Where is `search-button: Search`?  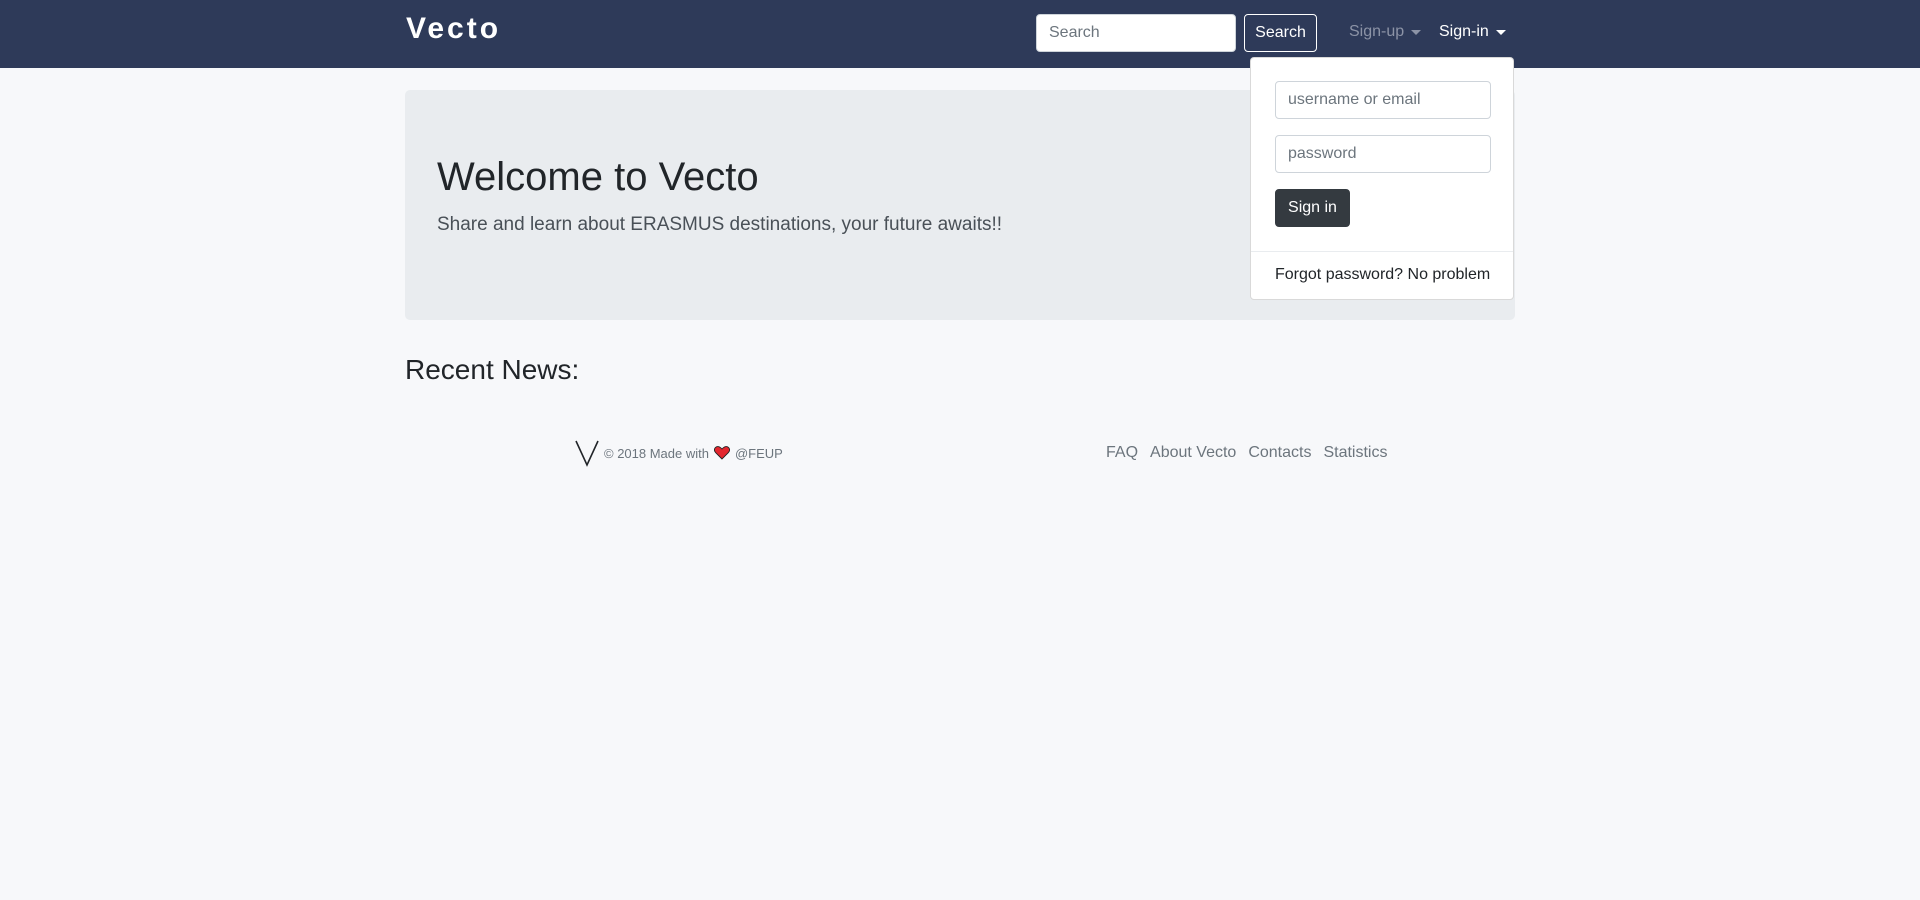 search-button: Search is located at coordinates (1280, 33).